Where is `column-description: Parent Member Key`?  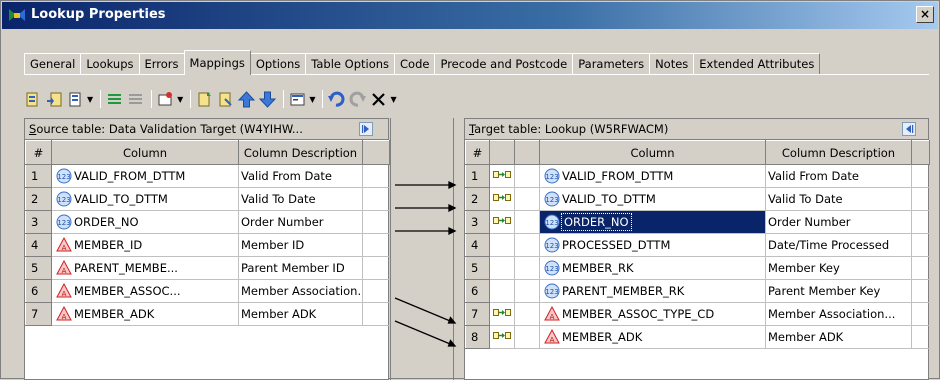
column-description: Parent Member Key is located at coordinates (838, 291).